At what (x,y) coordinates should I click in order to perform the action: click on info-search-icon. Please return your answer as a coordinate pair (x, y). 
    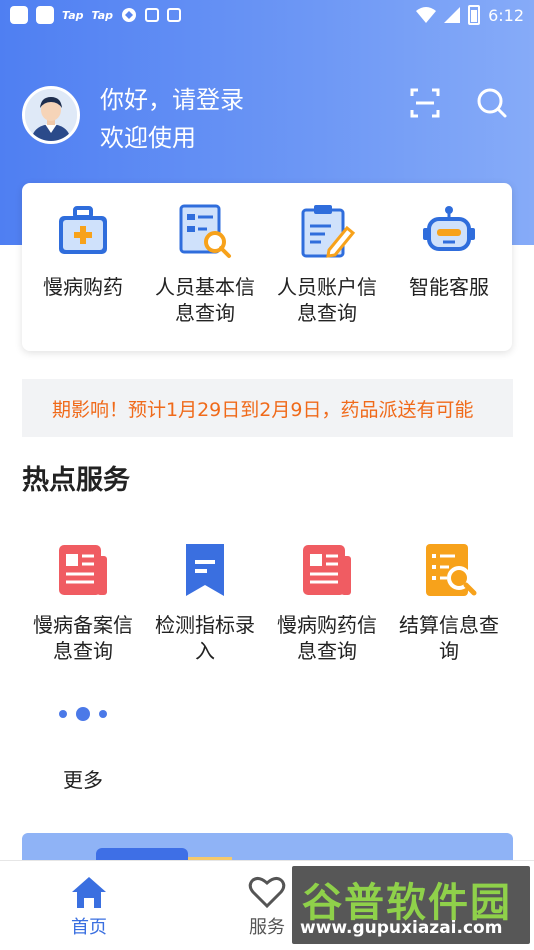
    Looking at the image, I should click on (205, 231).